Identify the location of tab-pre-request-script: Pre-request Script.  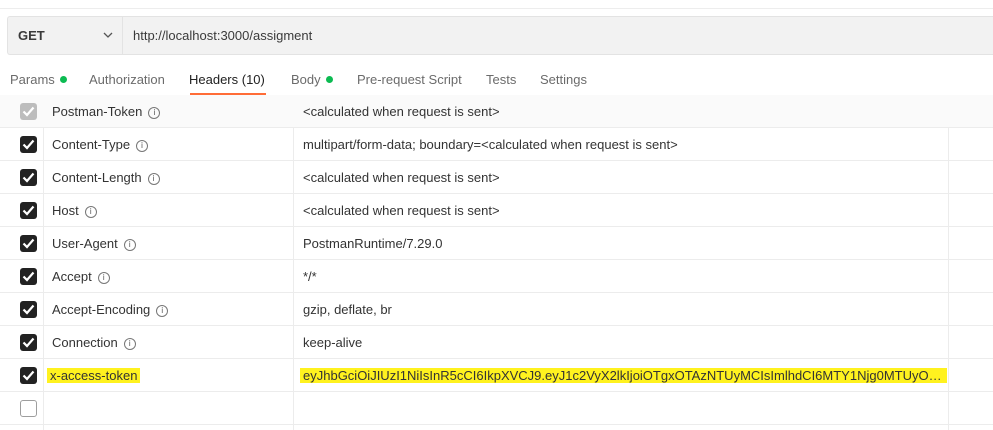
(409, 79).